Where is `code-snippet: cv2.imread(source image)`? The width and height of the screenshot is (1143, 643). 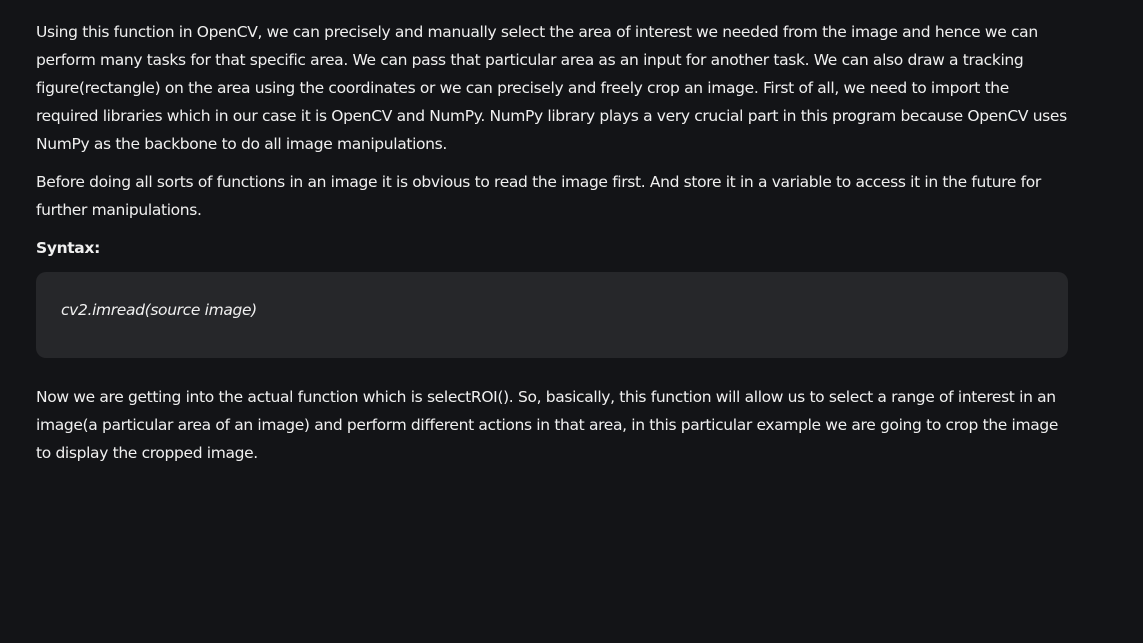
code-snippet: cv2.imread(source image) is located at coordinates (159, 310).